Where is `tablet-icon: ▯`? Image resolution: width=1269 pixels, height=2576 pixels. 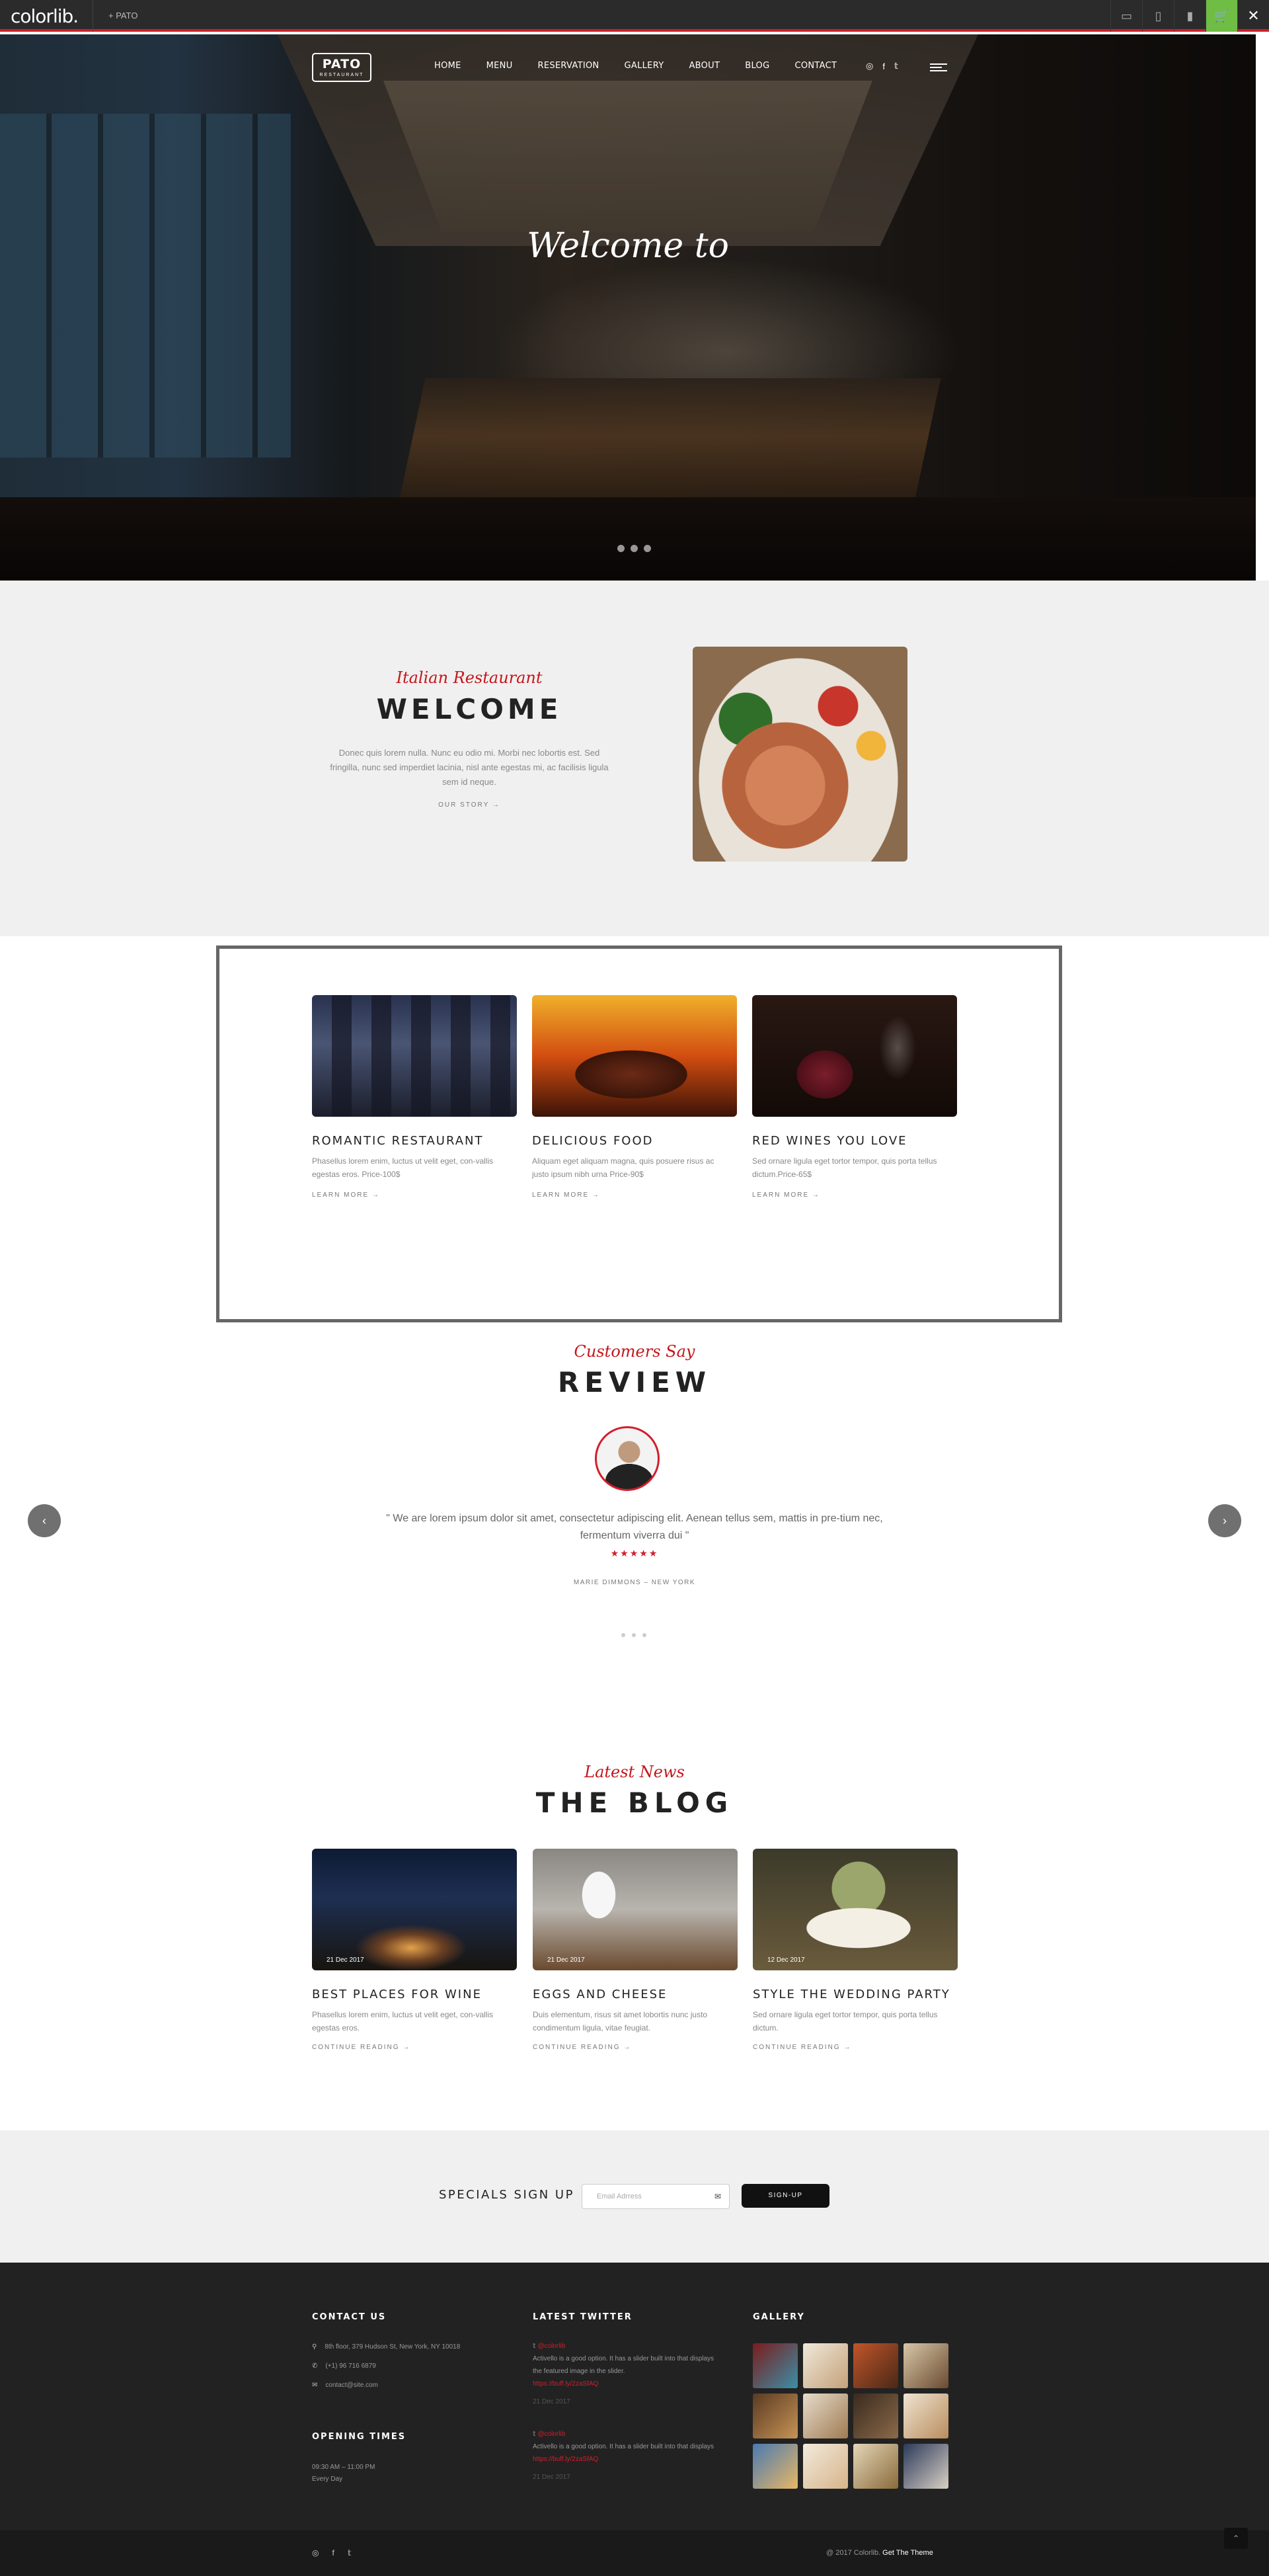 tablet-icon: ▯ is located at coordinates (1158, 16).